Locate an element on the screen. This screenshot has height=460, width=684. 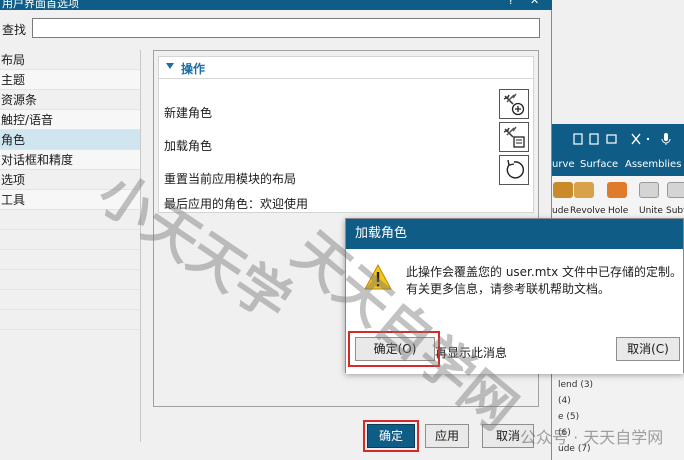
category-item-dialog-precision: 对话框和精度 is located at coordinates (70, 160).